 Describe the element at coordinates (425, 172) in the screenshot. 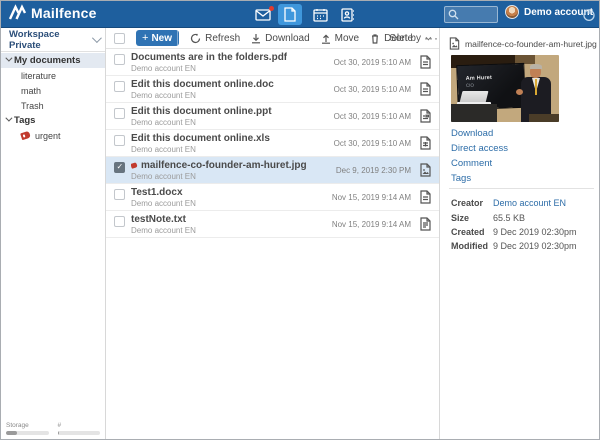

I see `image-file-icon` at that location.